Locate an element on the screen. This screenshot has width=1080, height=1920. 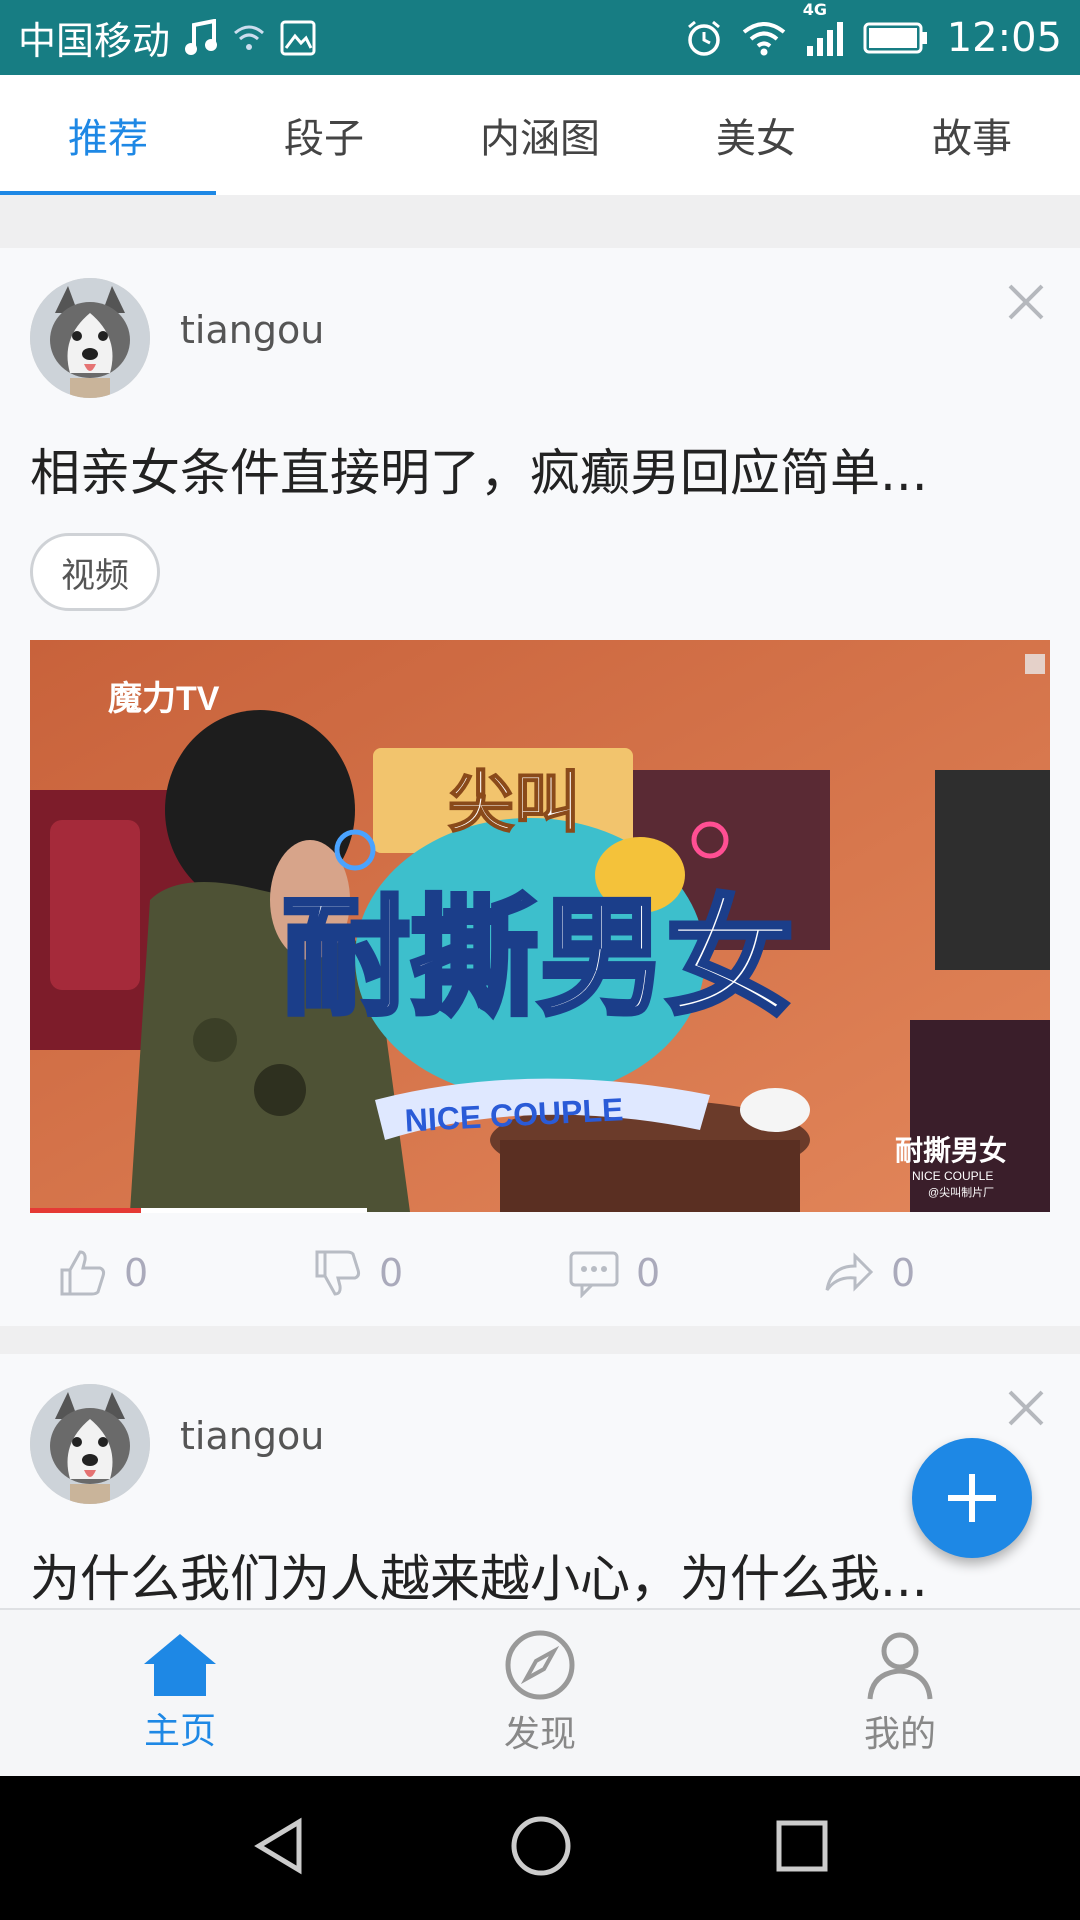
dislike-button: 0 is located at coordinates (358, 1273).